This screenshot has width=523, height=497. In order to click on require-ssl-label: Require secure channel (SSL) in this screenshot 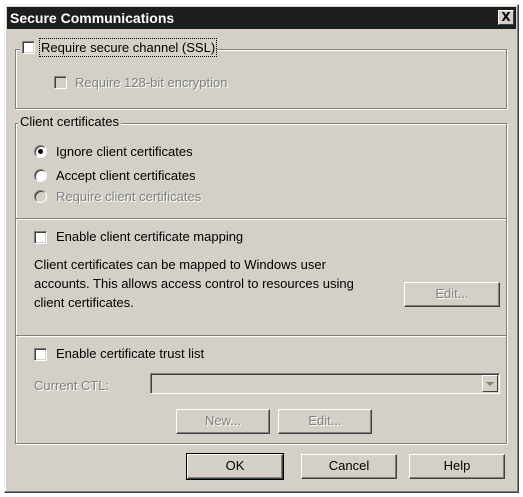, I will do `click(128, 47)`.